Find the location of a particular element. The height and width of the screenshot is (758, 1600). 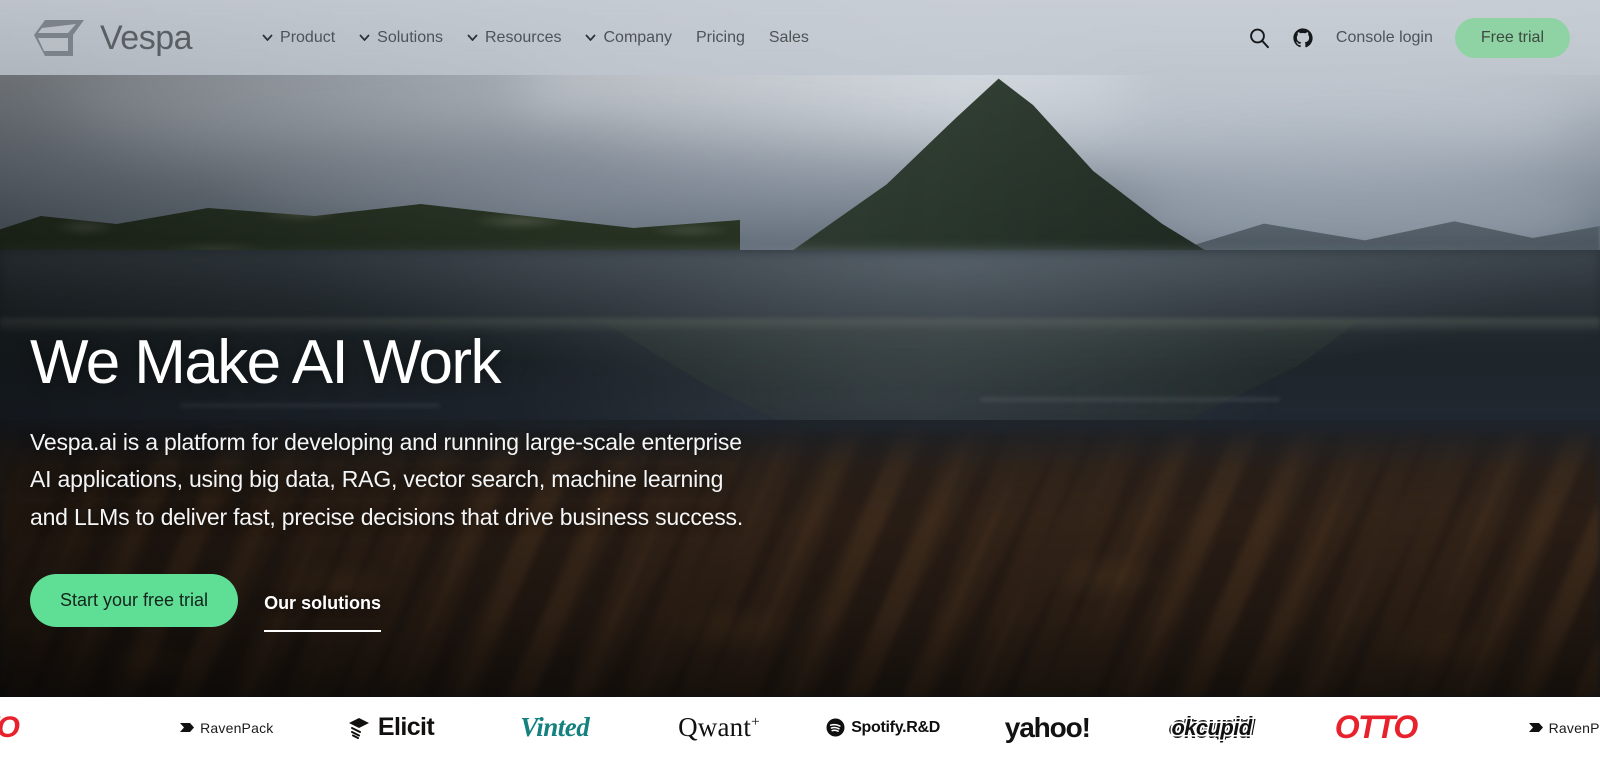

logo-item-yahoo: yahoo! is located at coordinates (1047, 727).